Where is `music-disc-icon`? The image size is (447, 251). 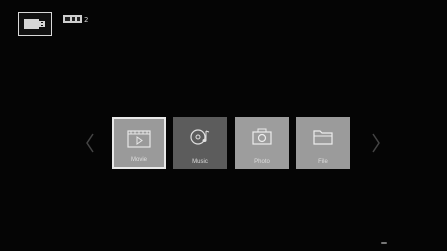 music-disc-icon is located at coordinates (200, 137).